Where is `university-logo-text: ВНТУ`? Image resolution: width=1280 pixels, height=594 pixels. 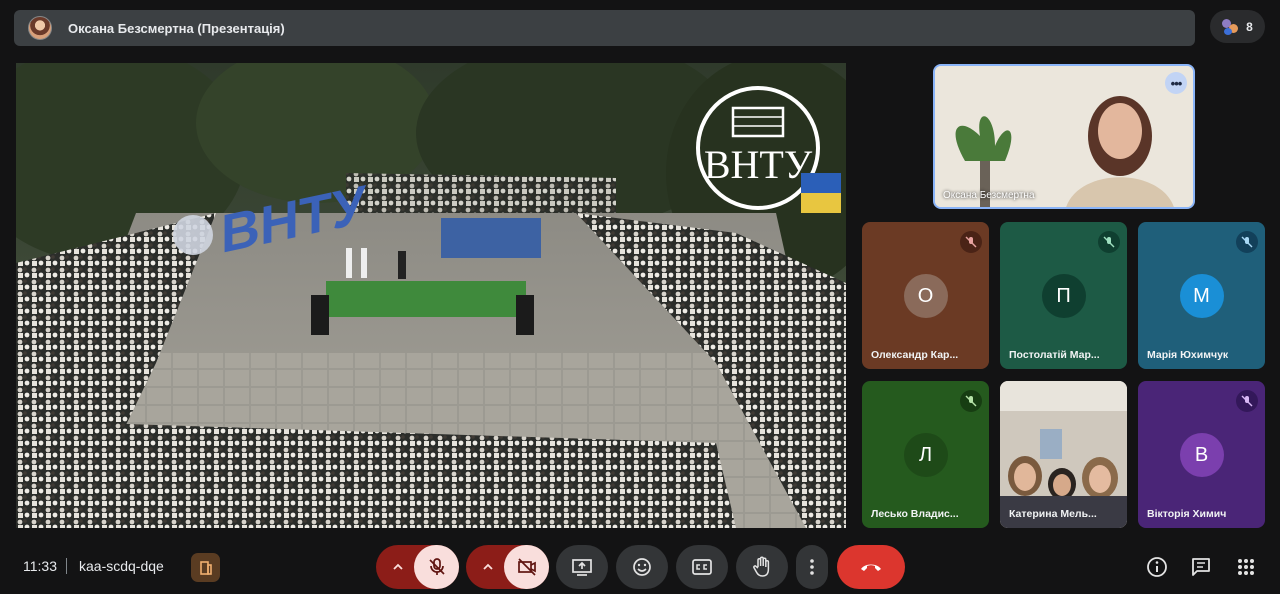 university-logo-text: ВНТУ is located at coordinates (758, 164).